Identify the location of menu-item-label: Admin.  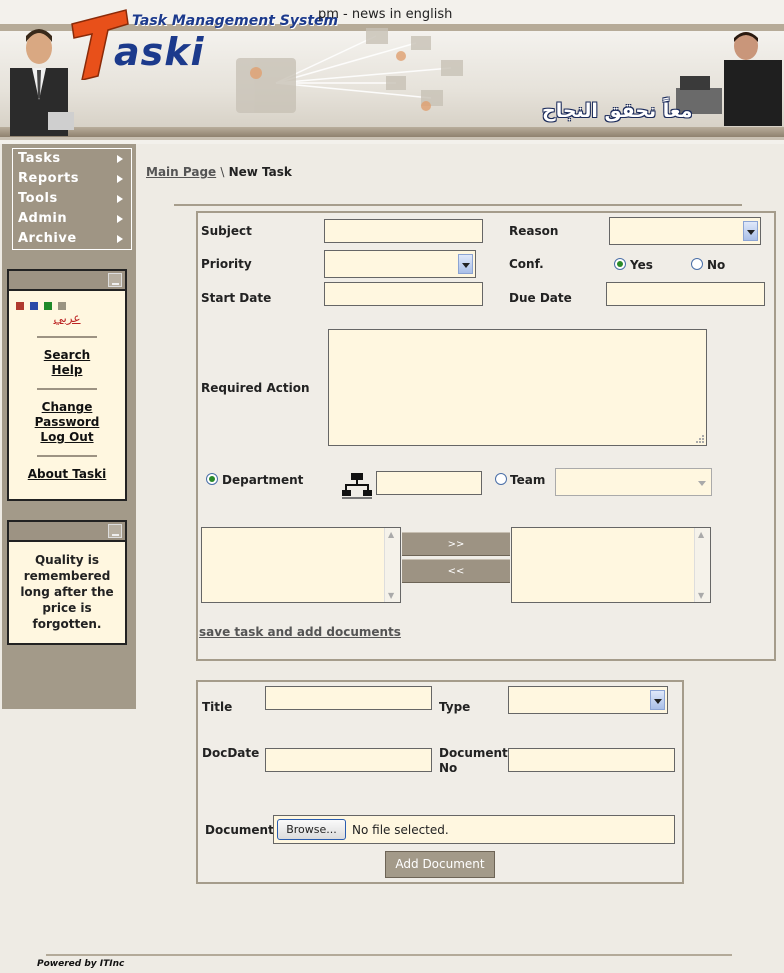
(43, 218).